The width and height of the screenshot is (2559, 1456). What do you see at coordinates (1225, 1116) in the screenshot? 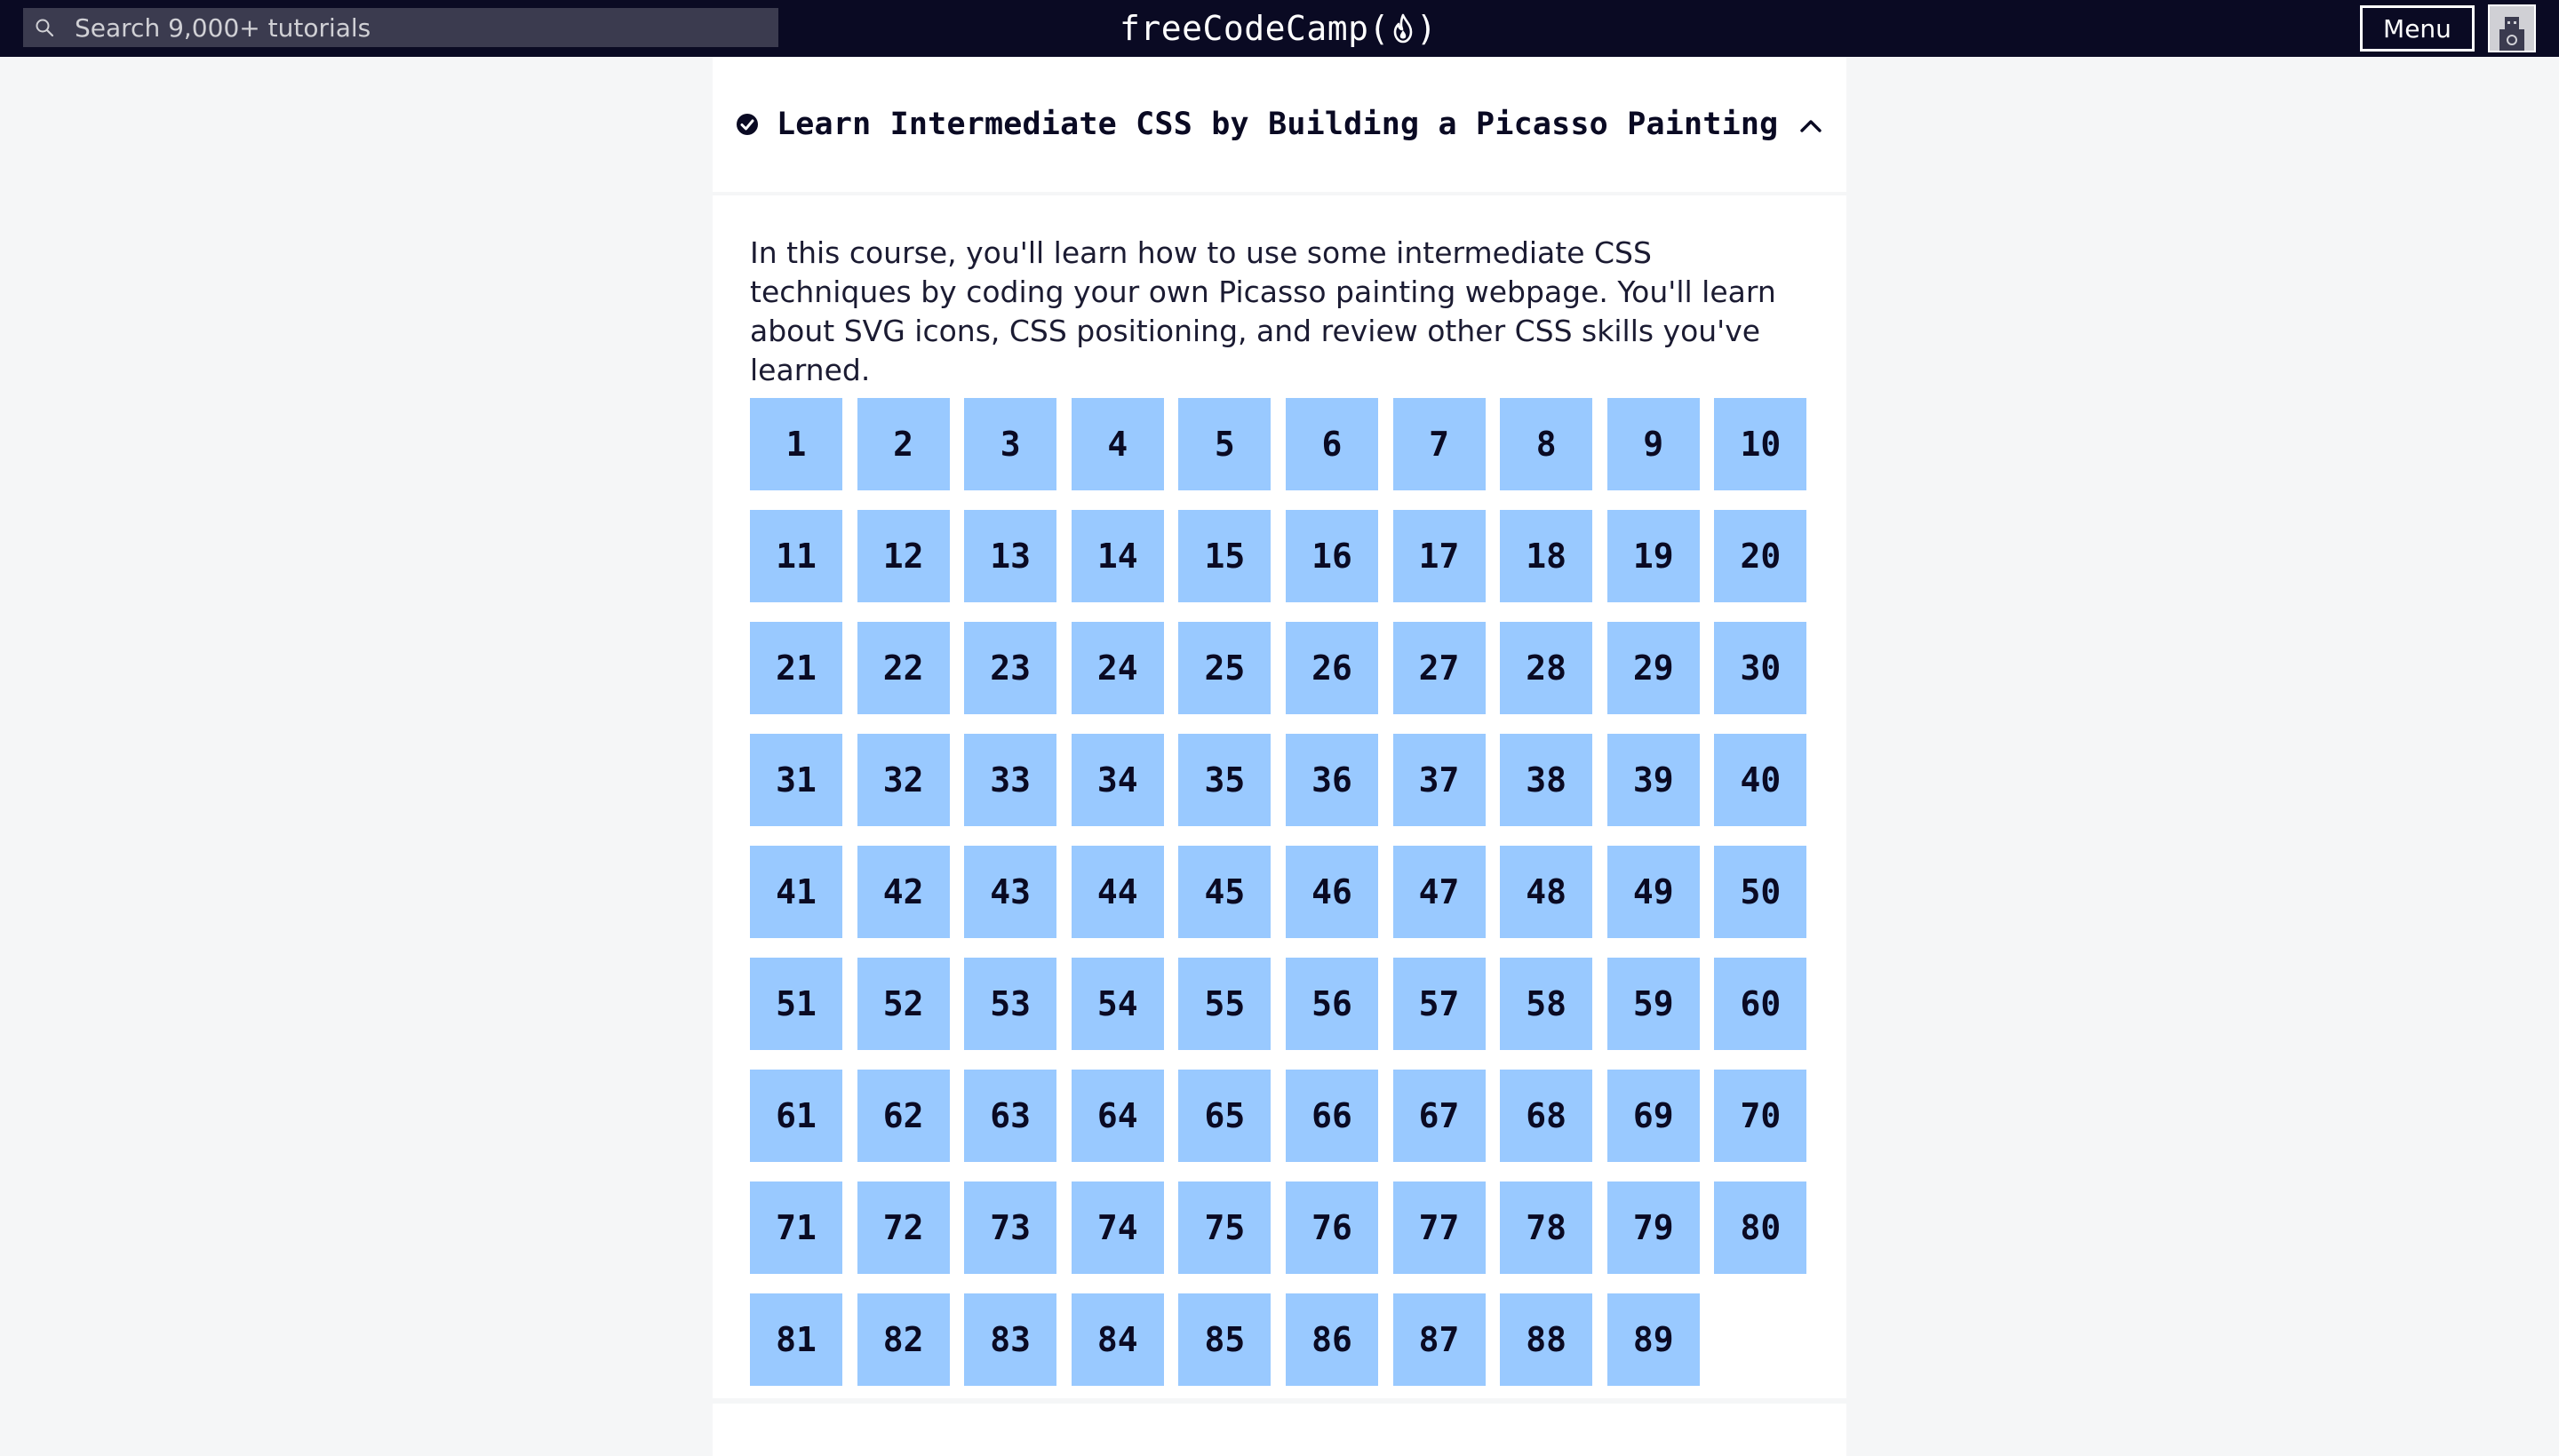
I see `step-button-65: 65` at bounding box center [1225, 1116].